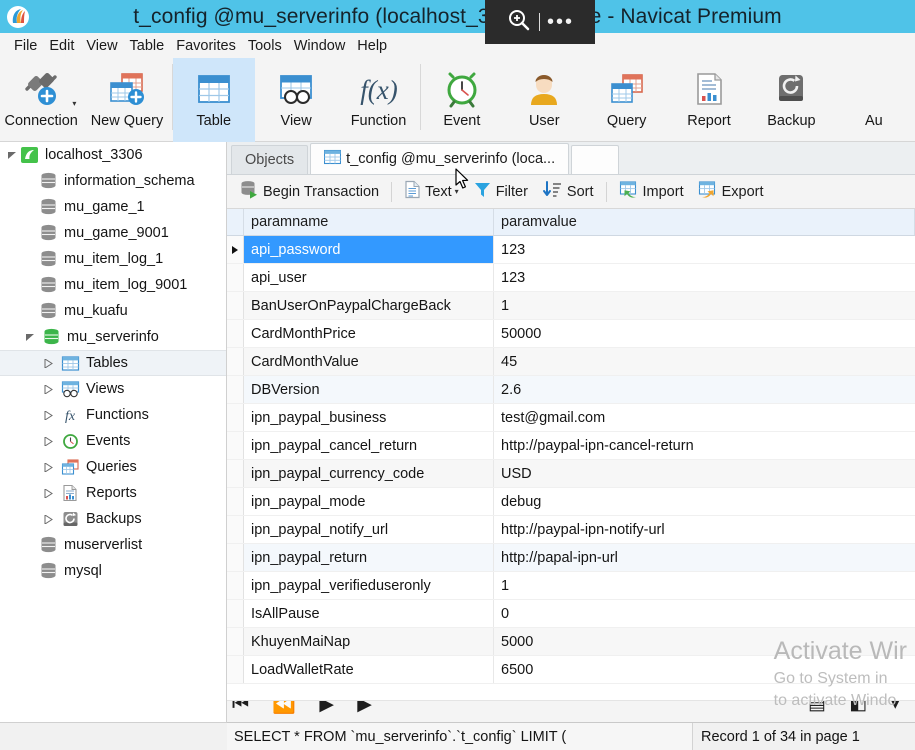 This screenshot has height=750, width=915. Describe the element at coordinates (369, 249) in the screenshot. I see `cell-paramname: api_password` at that location.